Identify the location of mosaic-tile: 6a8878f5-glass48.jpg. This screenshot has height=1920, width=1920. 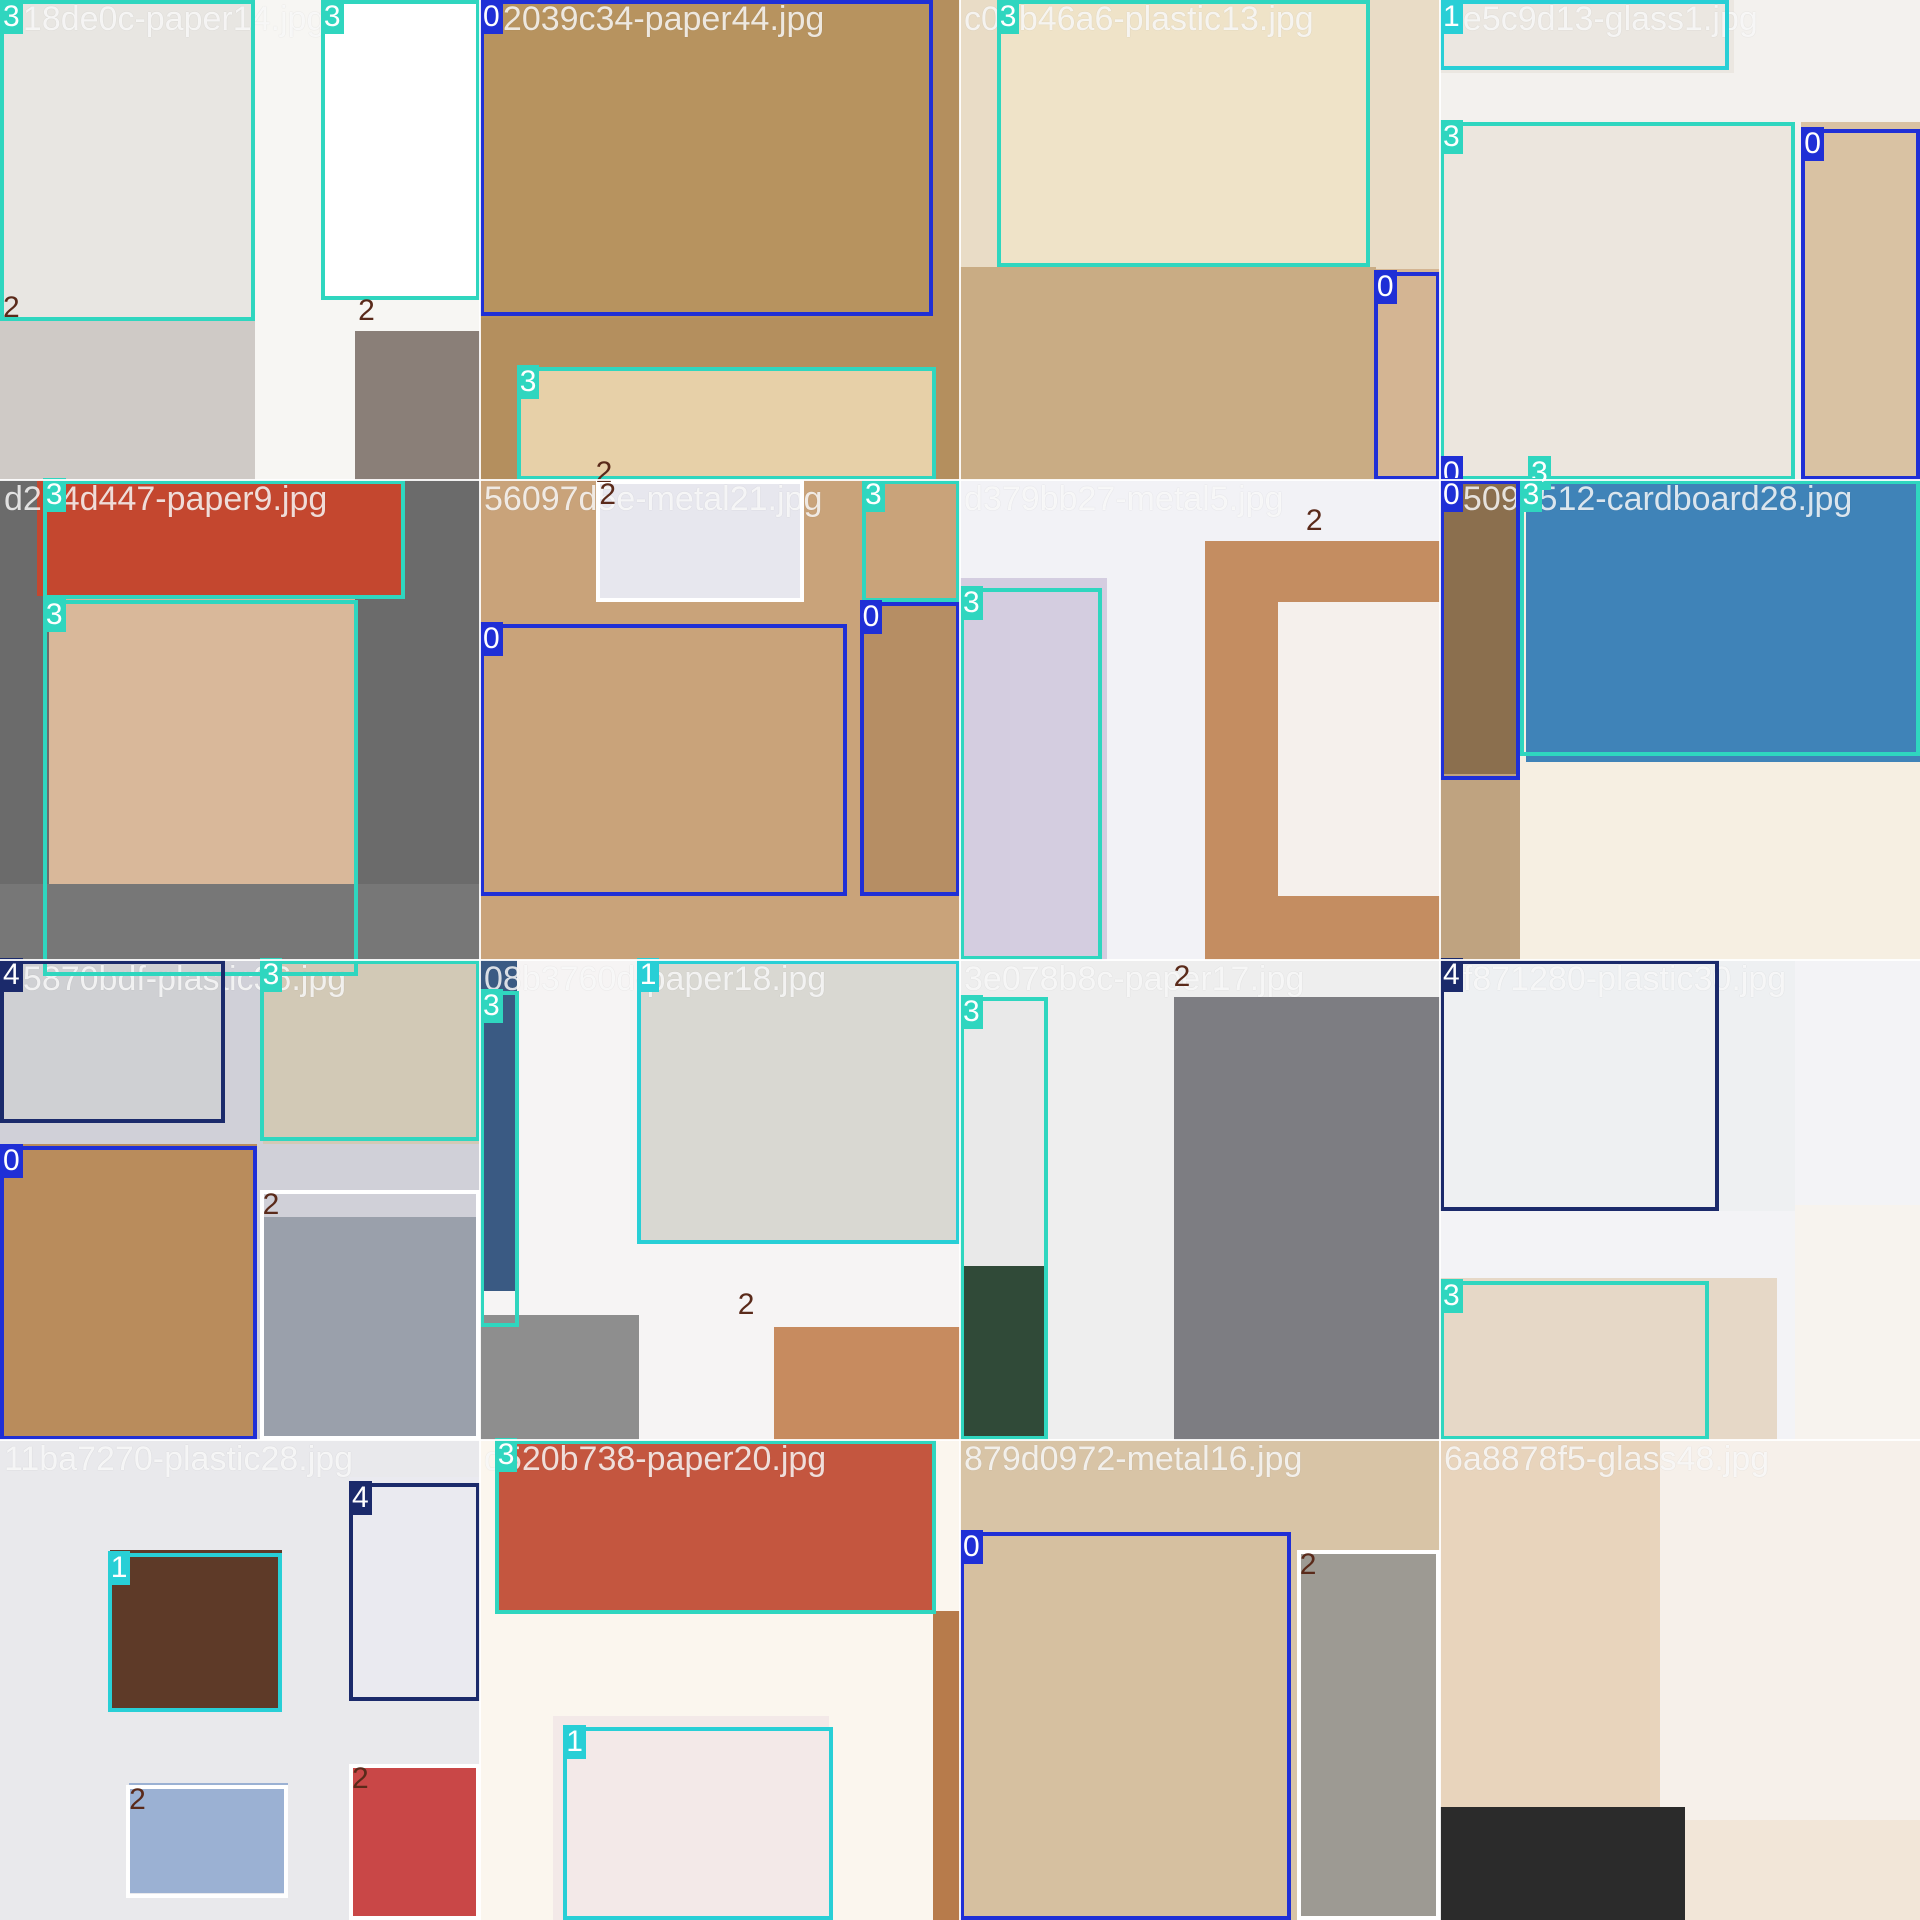
(1680, 1680).